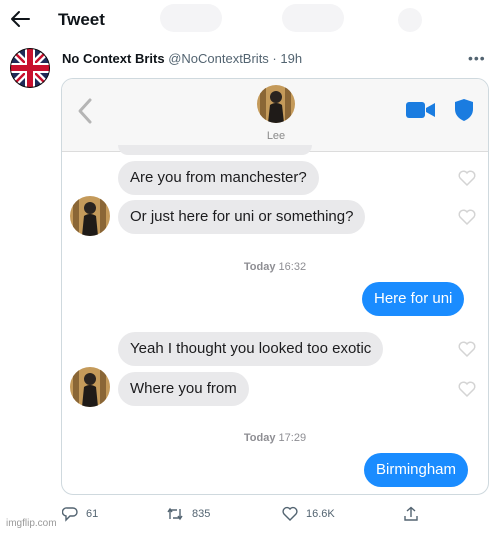 Image resolution: width=500 pixels, height=534 pixels. Describe the element at coordinates (20, 19) in the screenshot. I see `back-arrow-icon` at that location.